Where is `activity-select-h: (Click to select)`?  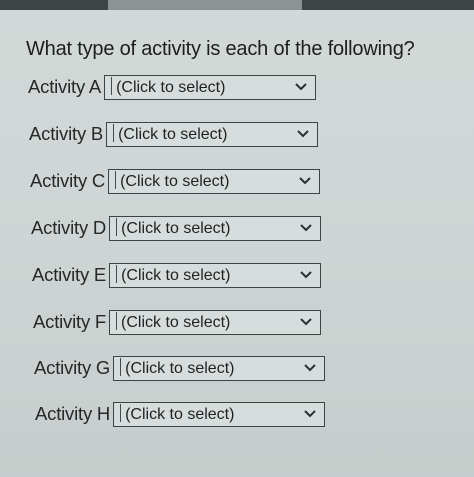 activity-select-h: (Click to select) is located at coordinates (219, 414).